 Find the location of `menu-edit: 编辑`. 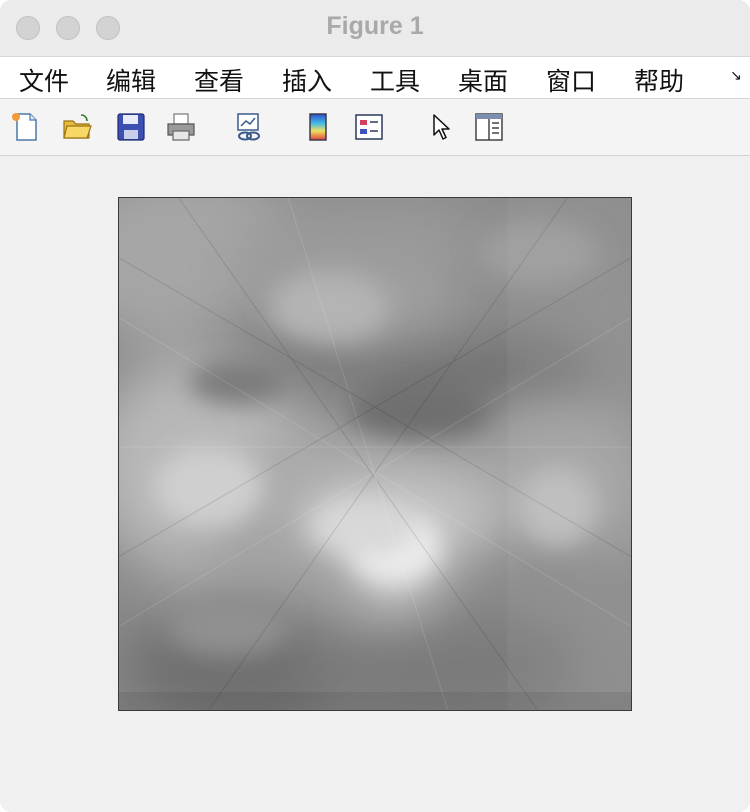

menu-edit: 编辑 is located at coordinates (131, 80).